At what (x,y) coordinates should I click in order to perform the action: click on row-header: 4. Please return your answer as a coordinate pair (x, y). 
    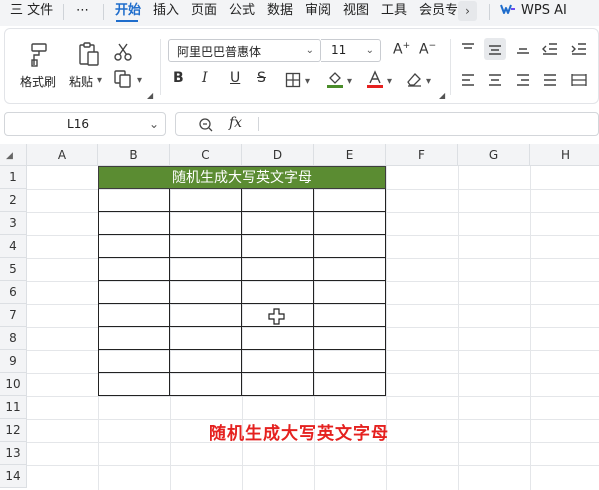
    Looking at the image, I should click on (13, 246).